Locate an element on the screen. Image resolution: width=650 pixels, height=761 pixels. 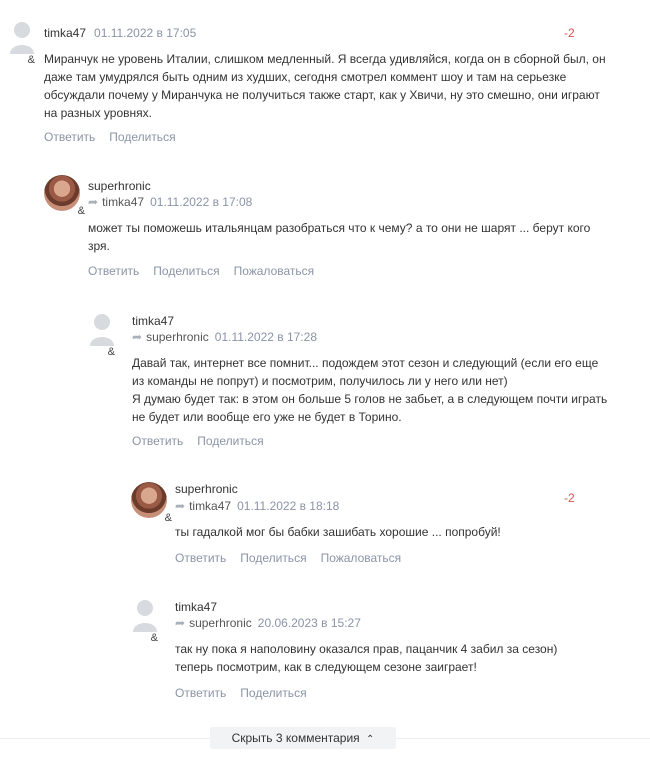
reply-info: ➦ timka47 01.11.2022 в 17:08 is located at coordinates (170, 202).